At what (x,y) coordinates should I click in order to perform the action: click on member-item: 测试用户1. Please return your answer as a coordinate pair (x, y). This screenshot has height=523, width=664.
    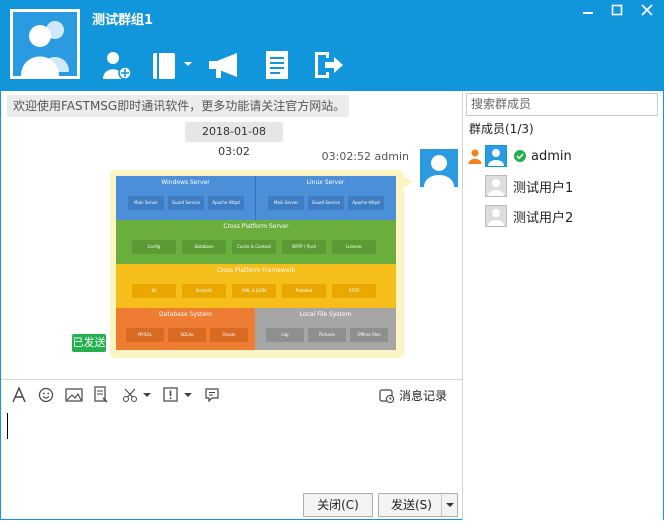
    Looking at the image, I should click on (574, 186).